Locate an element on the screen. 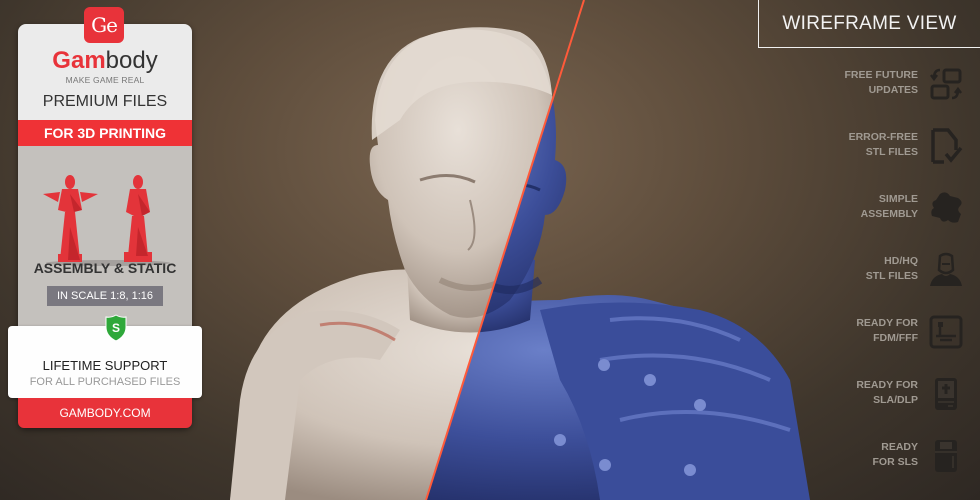 The height and width of the screenshot is (500, 980). feature-item-sla: READY FOR SLA/DLP is located at coordinates (890, 396).